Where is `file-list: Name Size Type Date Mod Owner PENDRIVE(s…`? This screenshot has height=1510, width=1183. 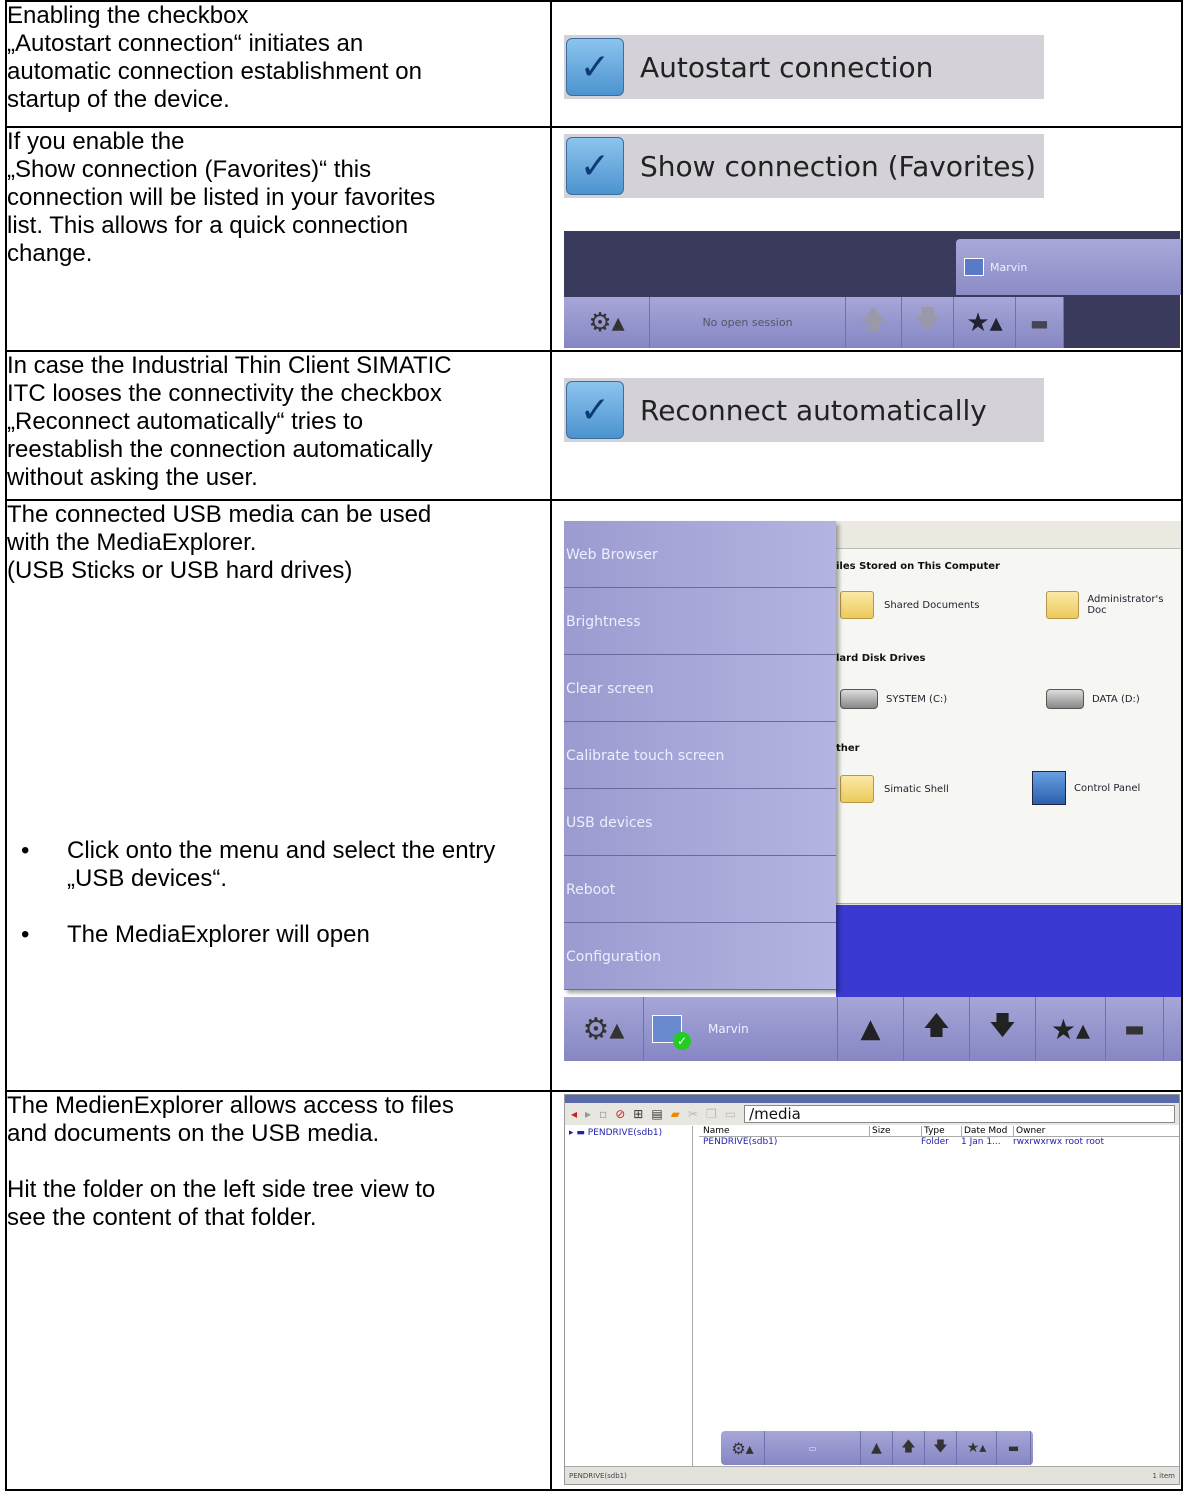 file-list: Name Size Type Date Mod Owner PENDRIVE(s… is located at coordinates (939, 1296).